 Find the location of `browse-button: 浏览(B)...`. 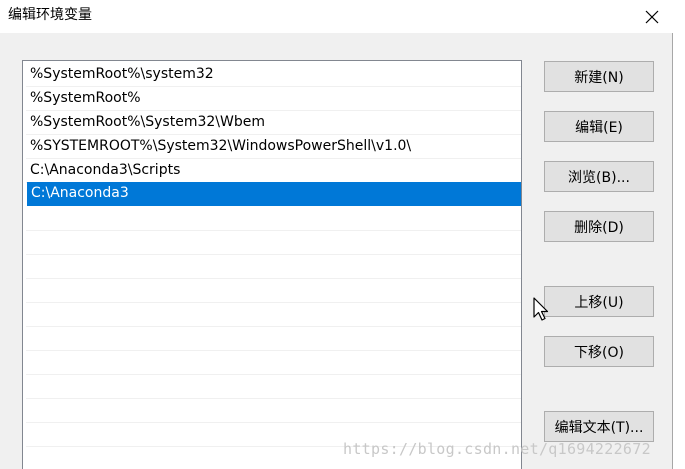

browse-button: 浏览(B)... is located at coordinates (599, 176).